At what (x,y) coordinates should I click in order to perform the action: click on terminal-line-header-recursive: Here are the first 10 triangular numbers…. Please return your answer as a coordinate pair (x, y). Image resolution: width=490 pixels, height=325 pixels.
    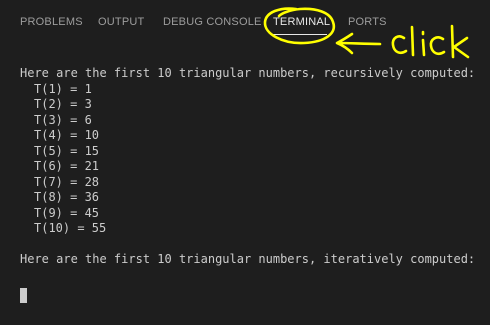
    Looking at the image, I should click on (248, 73).